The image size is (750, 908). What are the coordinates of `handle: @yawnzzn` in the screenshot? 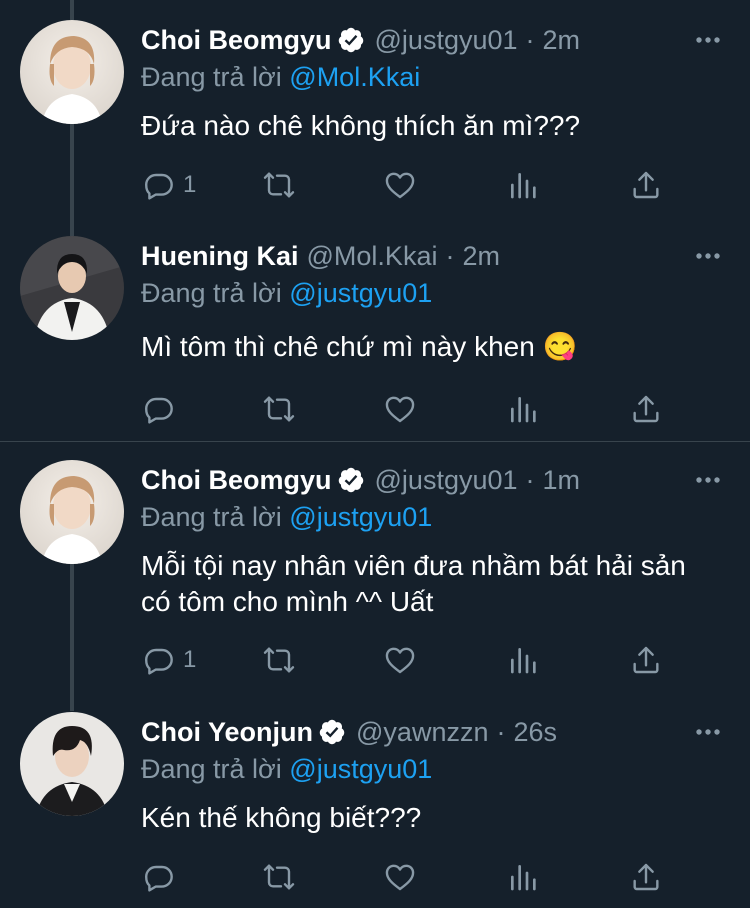 It's located at (422, 732).